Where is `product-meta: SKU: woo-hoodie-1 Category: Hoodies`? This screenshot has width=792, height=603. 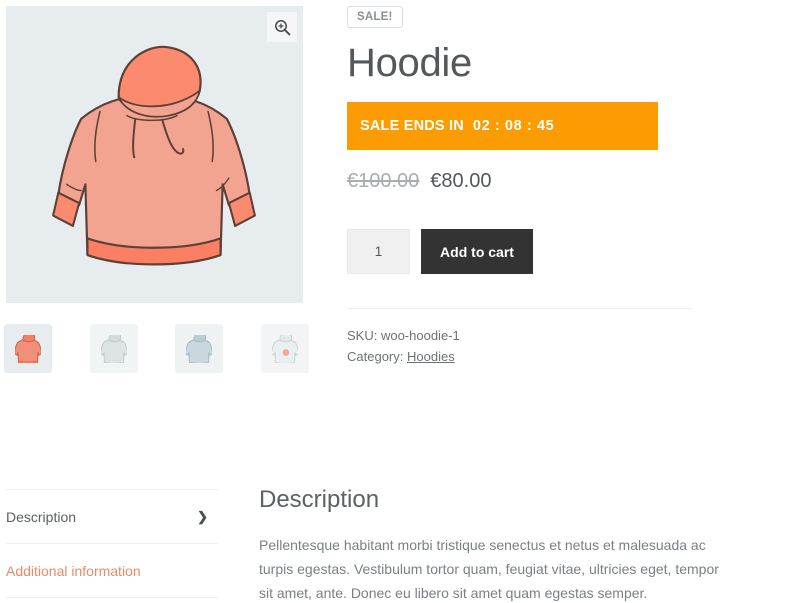 product-meta: SKU: woo-hoodie-1 Category: Hoodies is located at coordinates (557, 346).